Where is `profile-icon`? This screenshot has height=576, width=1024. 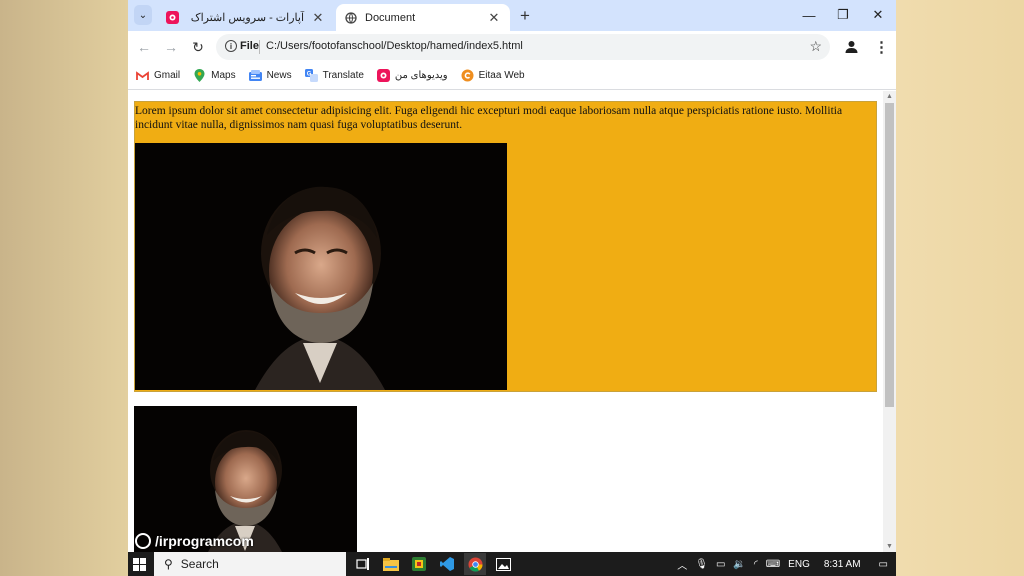 profile-icon is located at coordinates (851, 46).